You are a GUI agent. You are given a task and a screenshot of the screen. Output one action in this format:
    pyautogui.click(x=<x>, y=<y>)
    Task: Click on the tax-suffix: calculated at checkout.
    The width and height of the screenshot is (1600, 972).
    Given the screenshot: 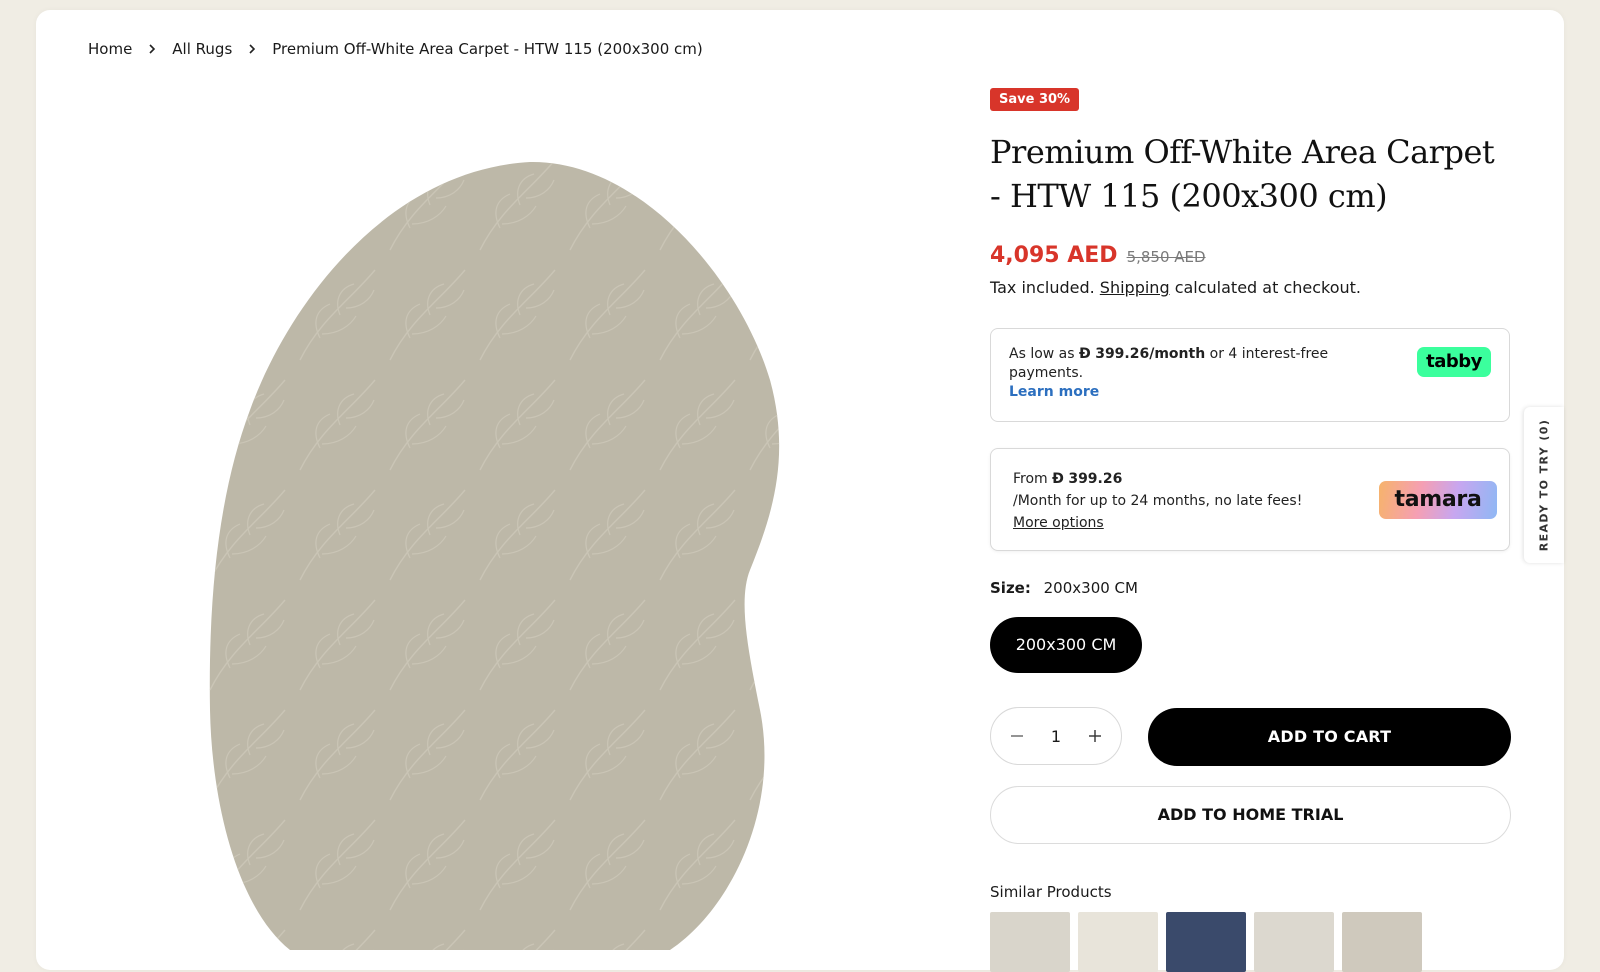 What is the action you would take?
    pyautogui.click(x=1268, y=287)
    